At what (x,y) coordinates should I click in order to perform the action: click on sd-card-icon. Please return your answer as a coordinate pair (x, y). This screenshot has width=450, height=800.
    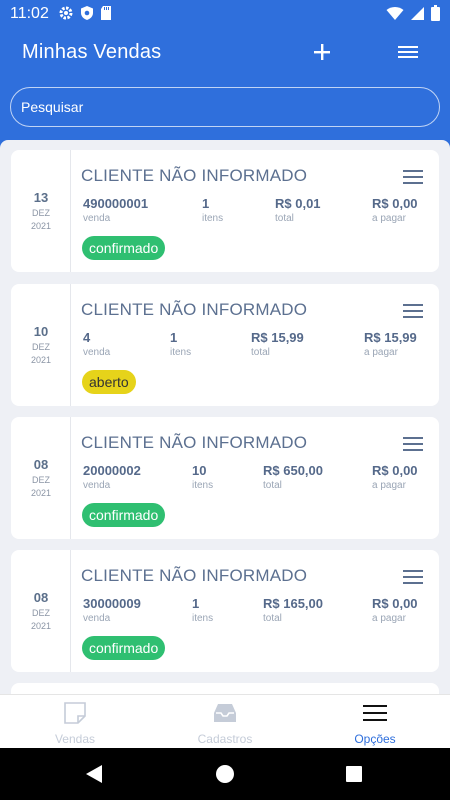
    Looking at the image, I should click on (106, 13).